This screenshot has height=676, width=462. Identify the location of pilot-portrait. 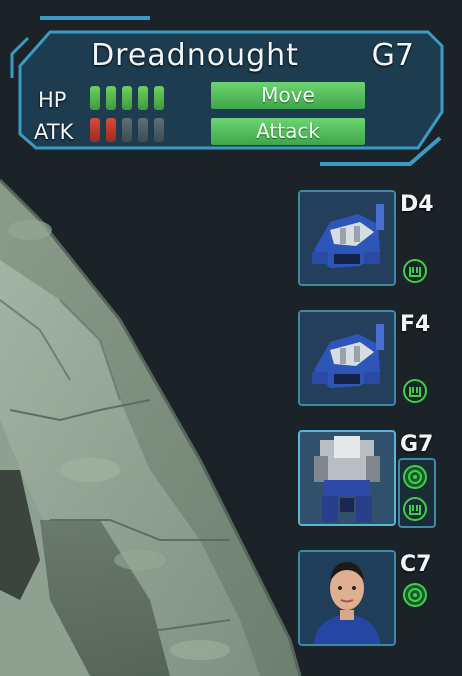
(347, 598).